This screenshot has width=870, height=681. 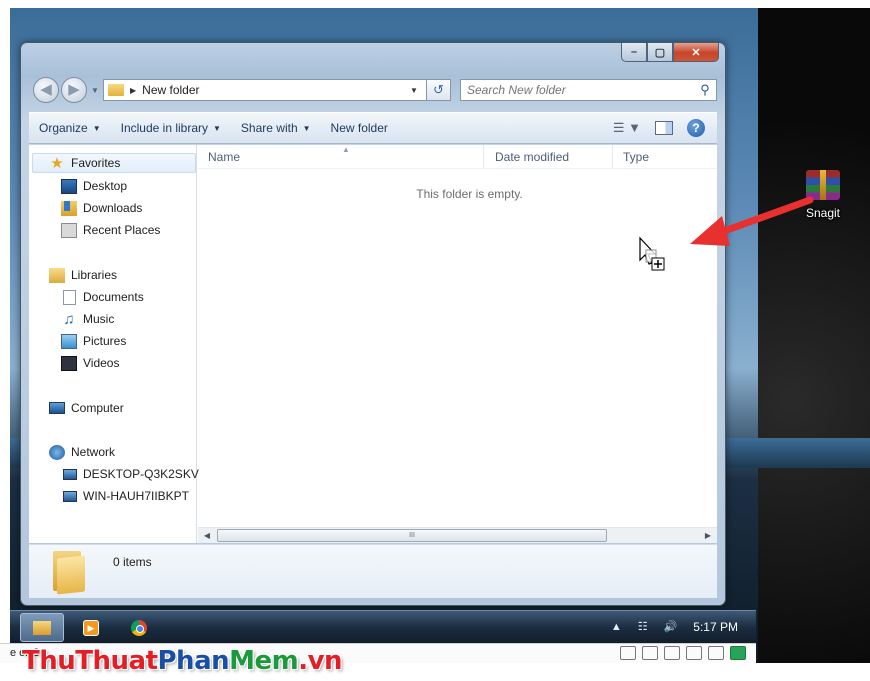 I want to click on nav-music: ♫ Music, so click(x=87, y=319).